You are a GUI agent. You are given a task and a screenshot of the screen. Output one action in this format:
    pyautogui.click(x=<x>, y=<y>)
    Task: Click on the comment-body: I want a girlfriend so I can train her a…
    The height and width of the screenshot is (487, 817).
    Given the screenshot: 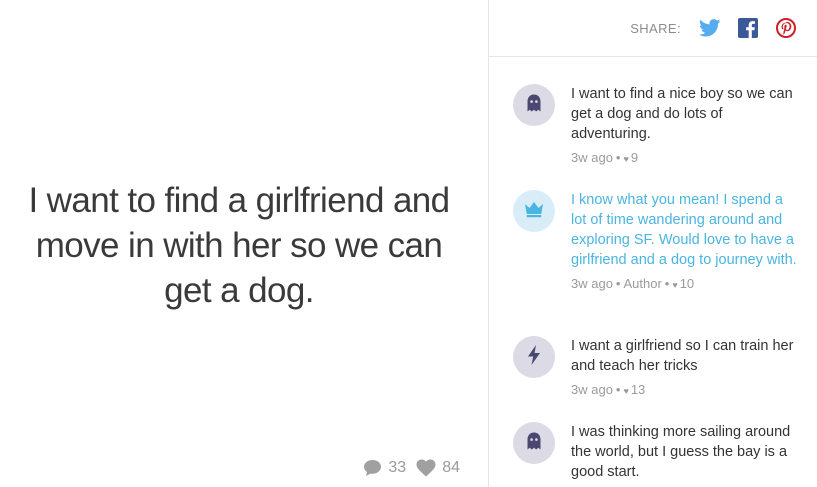 What is the action you would take?
    pyautogui.click(x=685, y=366)
    